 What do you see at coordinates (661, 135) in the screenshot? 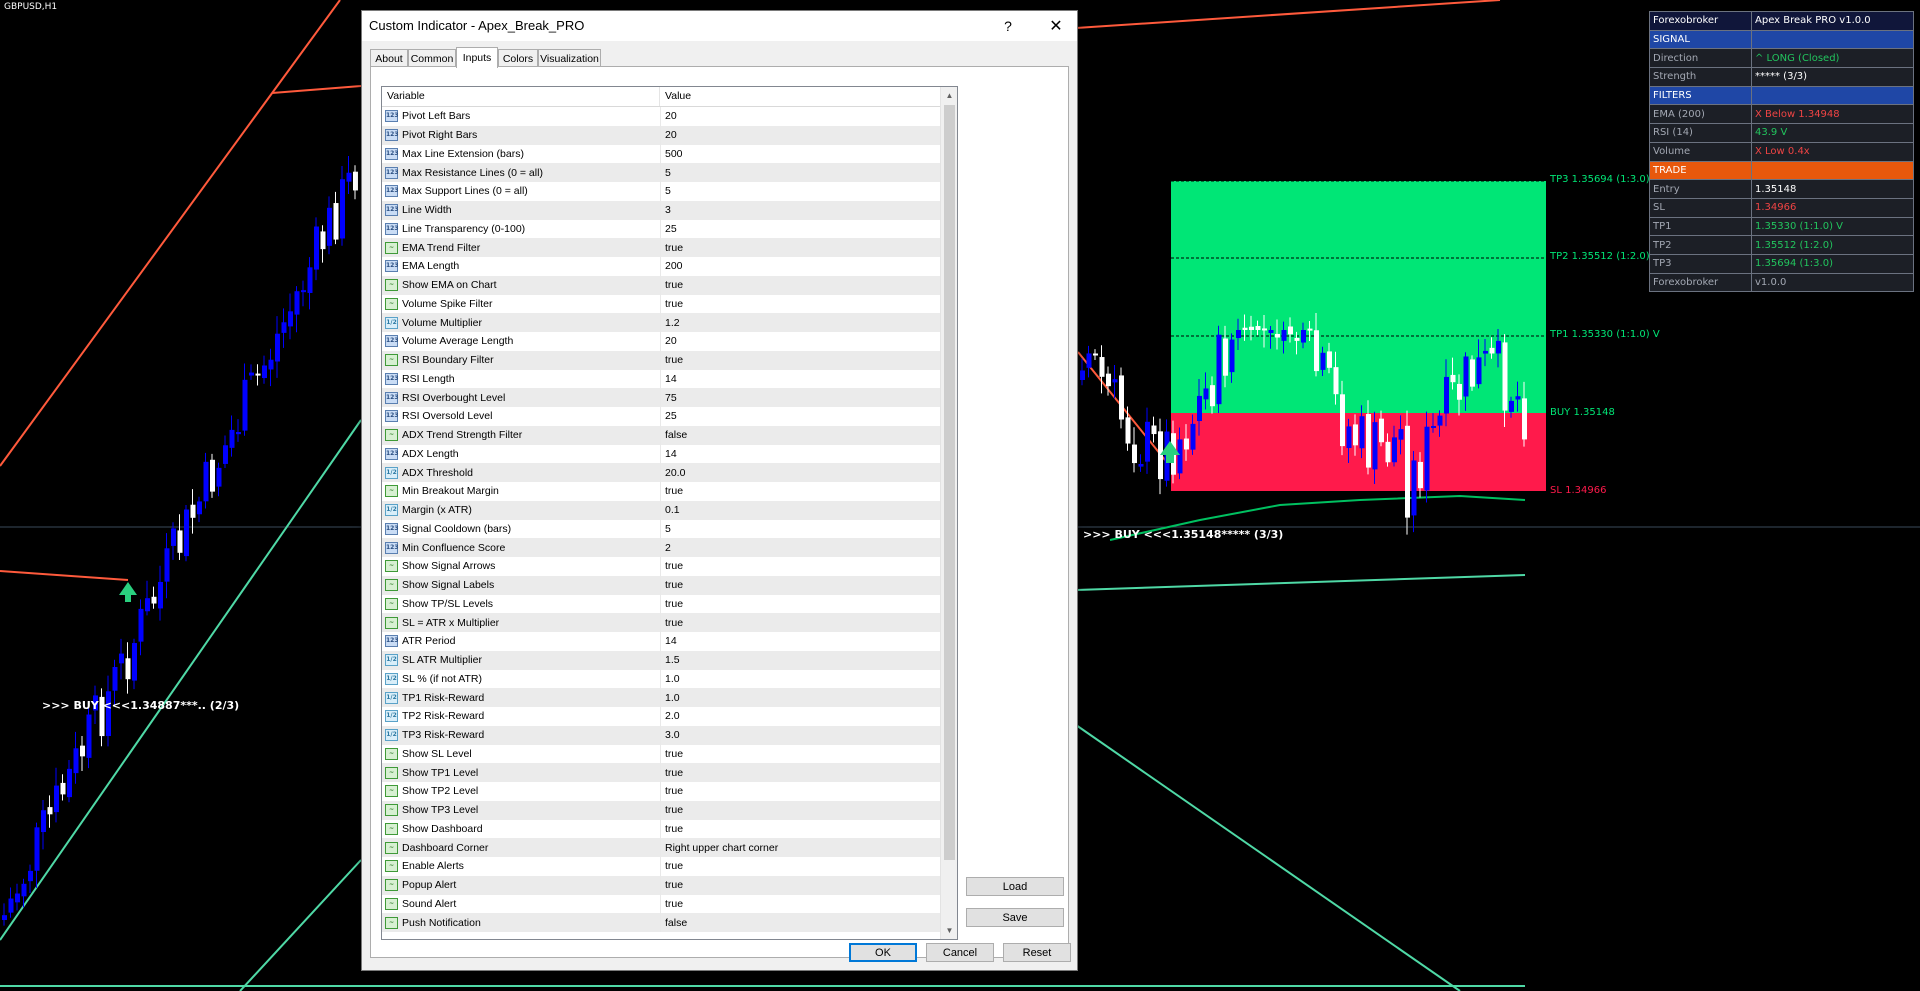
I see `parameter-row: 123 Pivot Right Bars 20` at bounding box center [661, 135].